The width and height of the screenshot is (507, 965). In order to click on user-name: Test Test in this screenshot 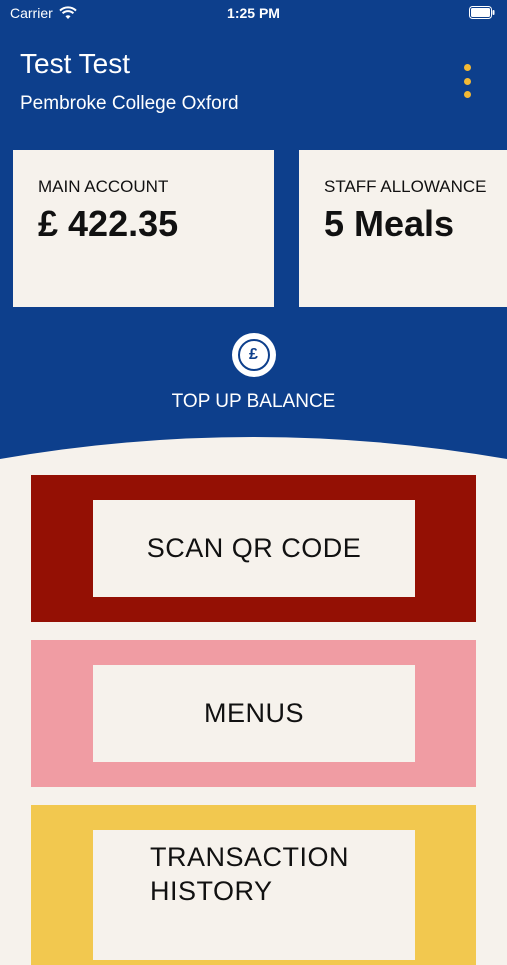, I will do `click(75, 63)`.